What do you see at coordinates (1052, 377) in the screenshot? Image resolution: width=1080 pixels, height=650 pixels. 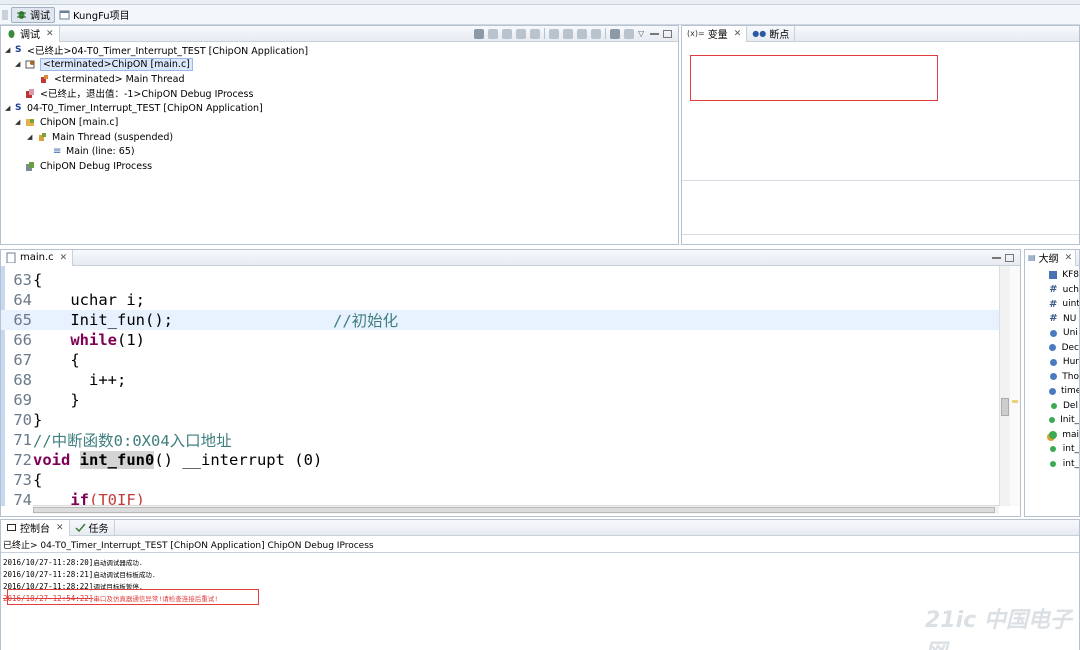 I see `outline-item: Tho` at bounding box center [1052, 377].